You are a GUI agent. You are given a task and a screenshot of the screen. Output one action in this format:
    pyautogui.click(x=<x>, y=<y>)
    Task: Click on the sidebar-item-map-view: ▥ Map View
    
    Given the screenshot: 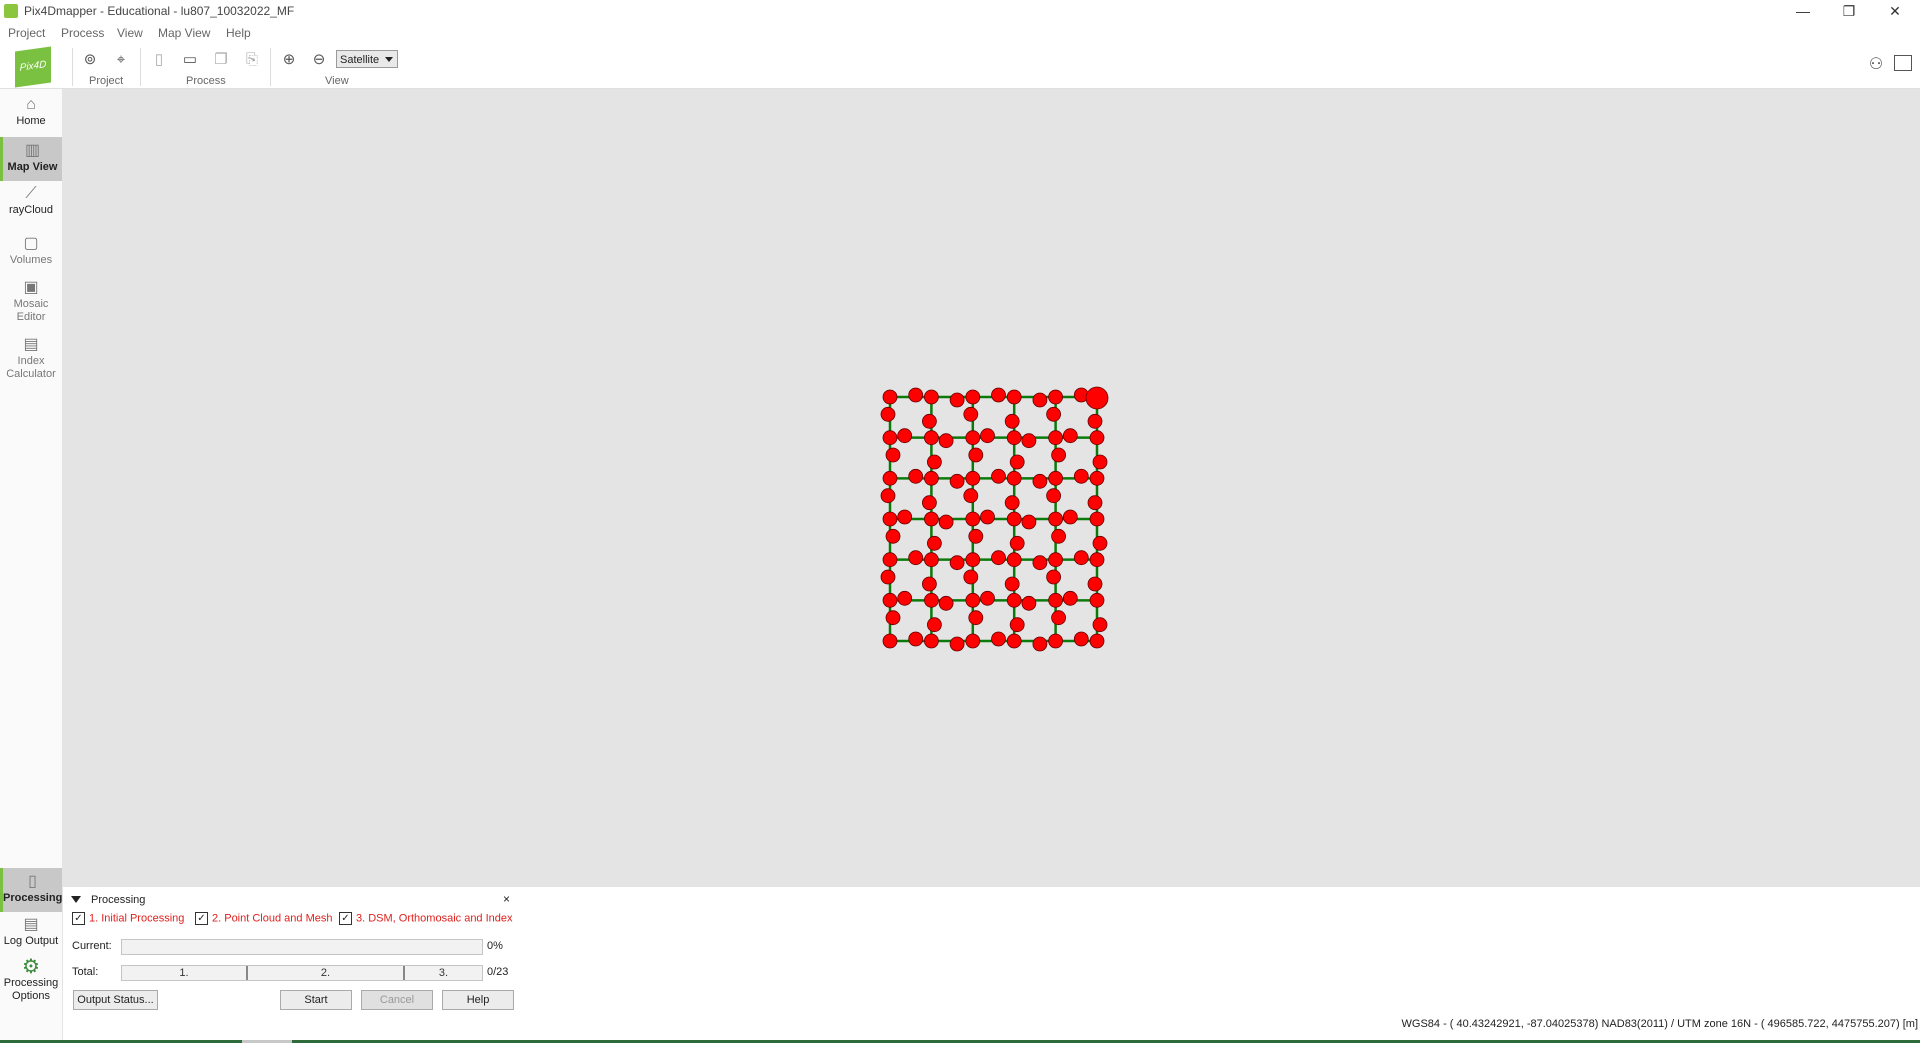 What is the action you would take?
    pyautogui.click(x=31, y=159)
    